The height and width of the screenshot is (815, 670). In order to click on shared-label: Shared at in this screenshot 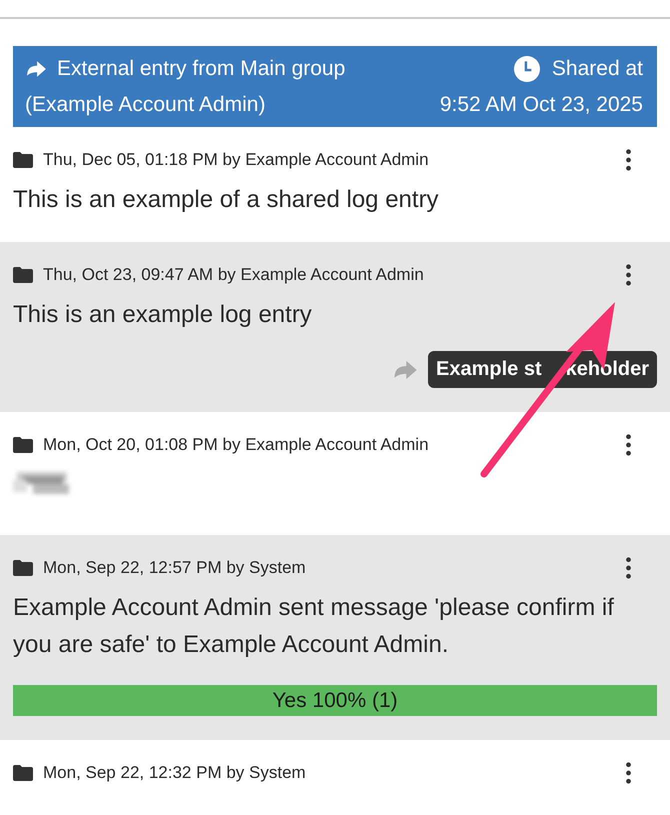, I will do `click(597, 69)`.